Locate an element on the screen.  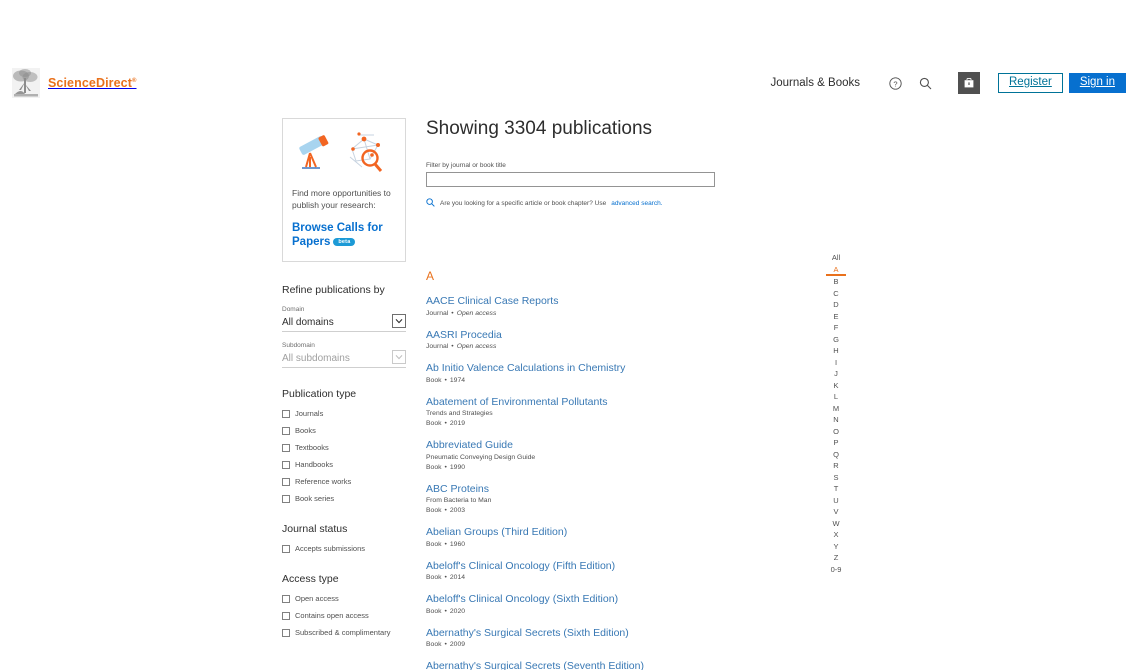
checkbox-label: Accepts submissions is located at coordinates (330, 549).